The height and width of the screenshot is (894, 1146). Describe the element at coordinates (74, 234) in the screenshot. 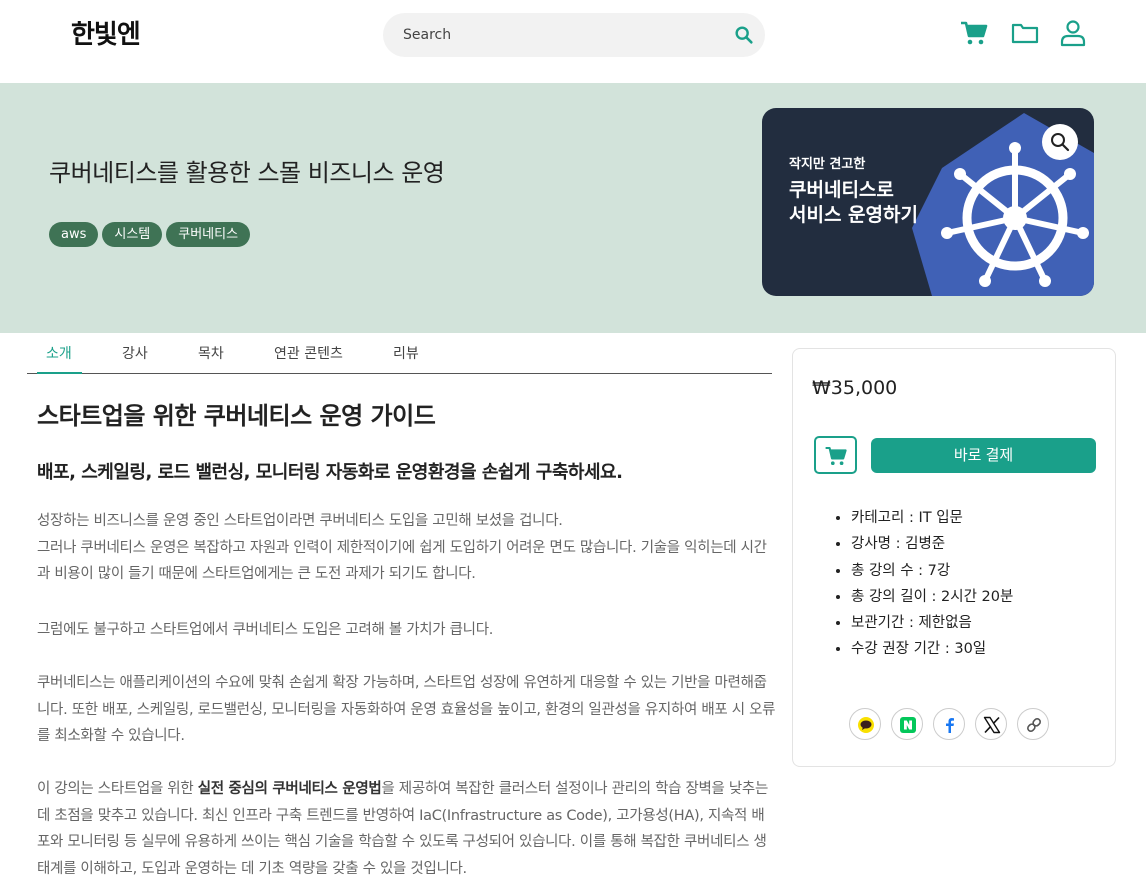

I see `tag-aws: aws` at that location.